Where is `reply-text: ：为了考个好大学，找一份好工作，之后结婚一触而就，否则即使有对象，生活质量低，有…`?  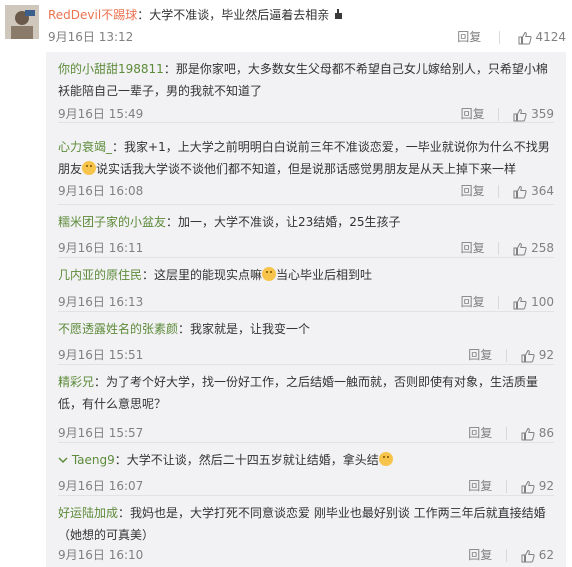
reply-text: ：为了考个好大学，找一份好工作，之后结婚一触而就，否则即使有对象，生活质量低，有… is located at coordinates (298, 393).